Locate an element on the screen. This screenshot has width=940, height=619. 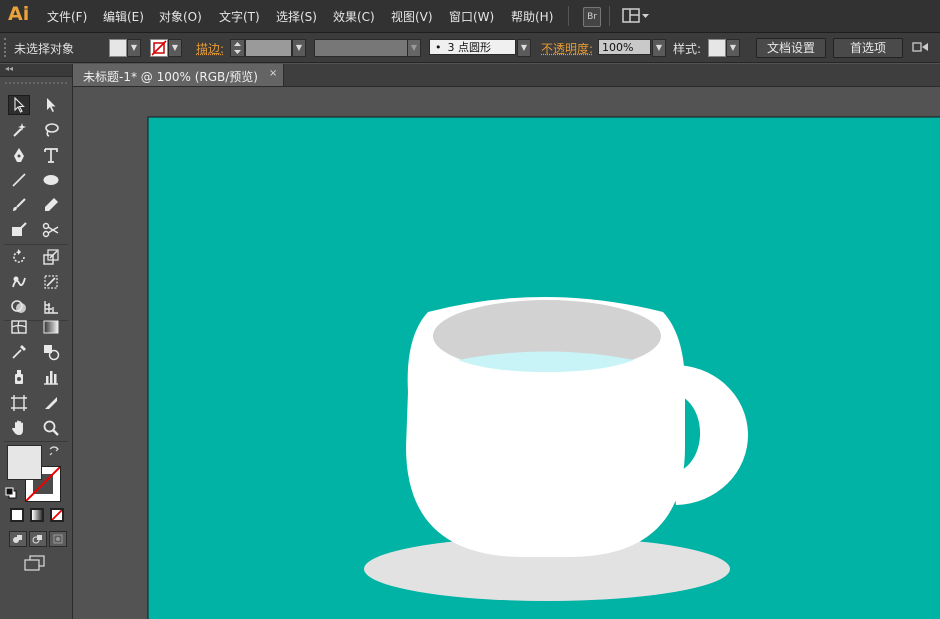
style-label: 样式: is located at coordinates (687, 49).